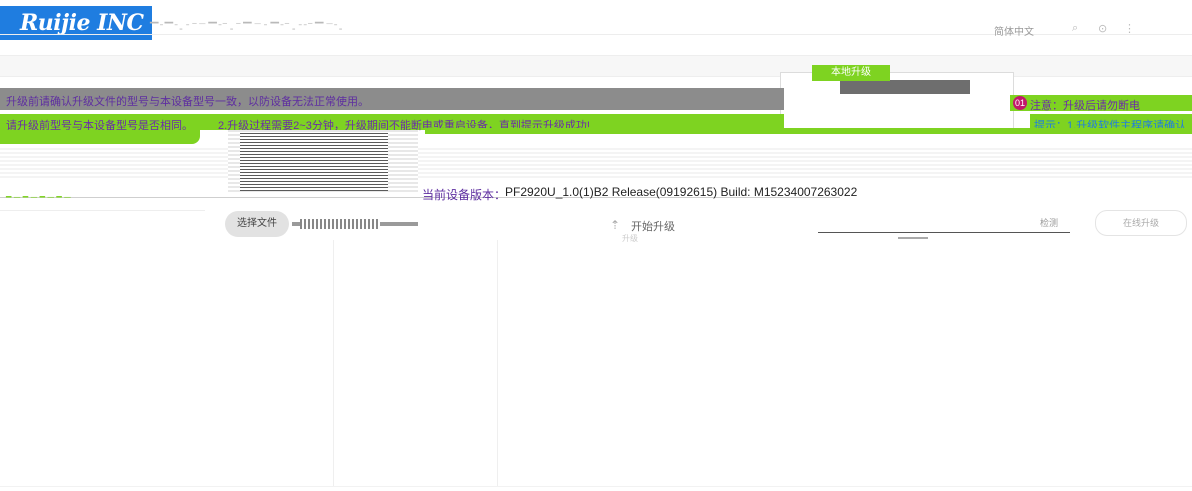 The image size is (1192, 491). Describe the element at coordinates (314, 162) in the screenshot. I see `file-preview-lines` at that location.